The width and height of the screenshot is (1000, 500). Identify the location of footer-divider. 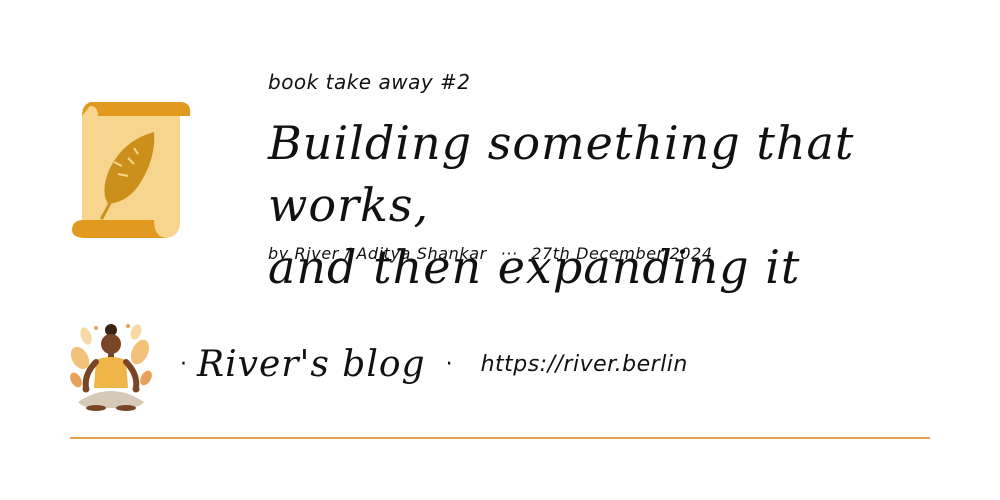
(500, 438).